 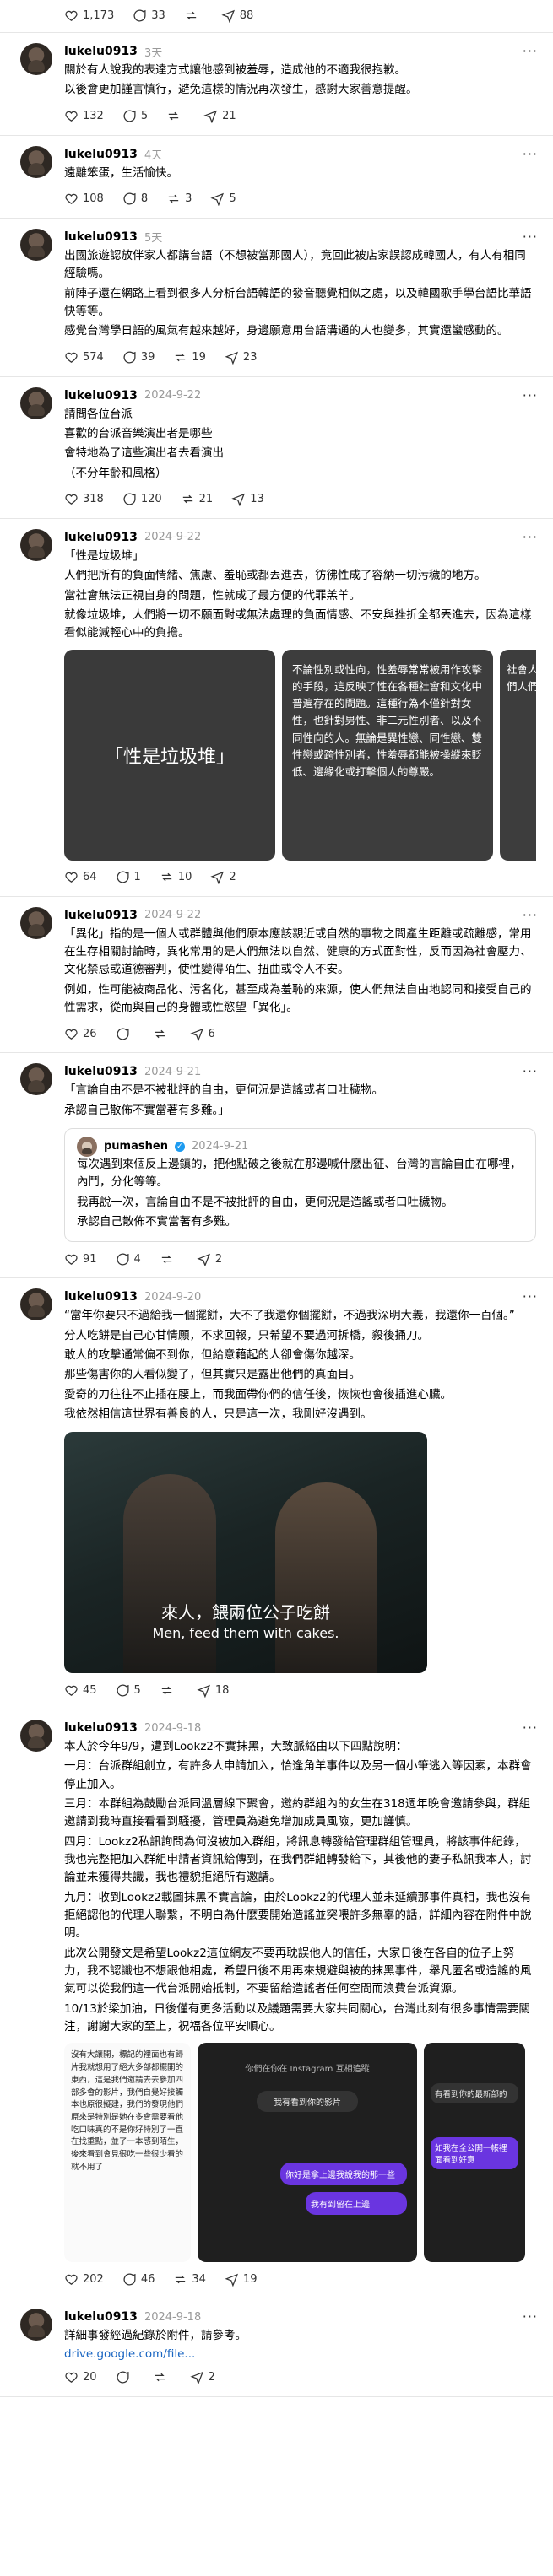 I want to click on like-button: 108, so click(x=84, y=199).